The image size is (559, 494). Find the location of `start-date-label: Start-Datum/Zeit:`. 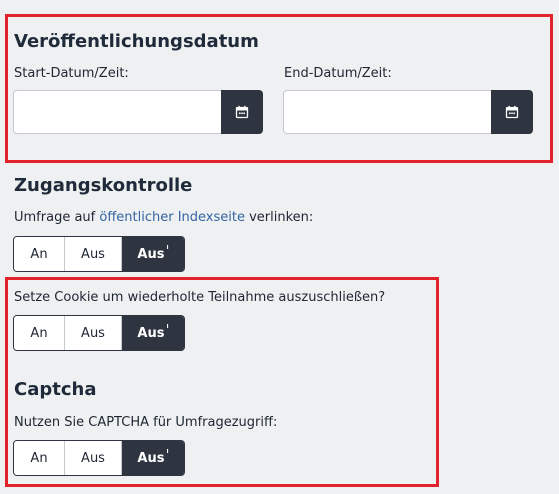

start-date-label: Start-Datum/Zeit: is located at coordinates (71, 73).